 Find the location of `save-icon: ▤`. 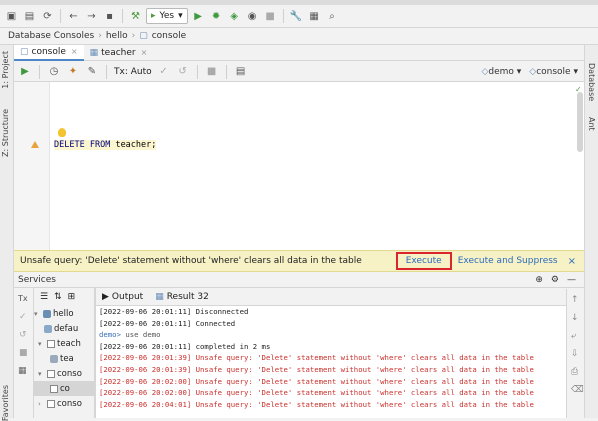

save-icon: ▤ is located at coordinates (29, 16).